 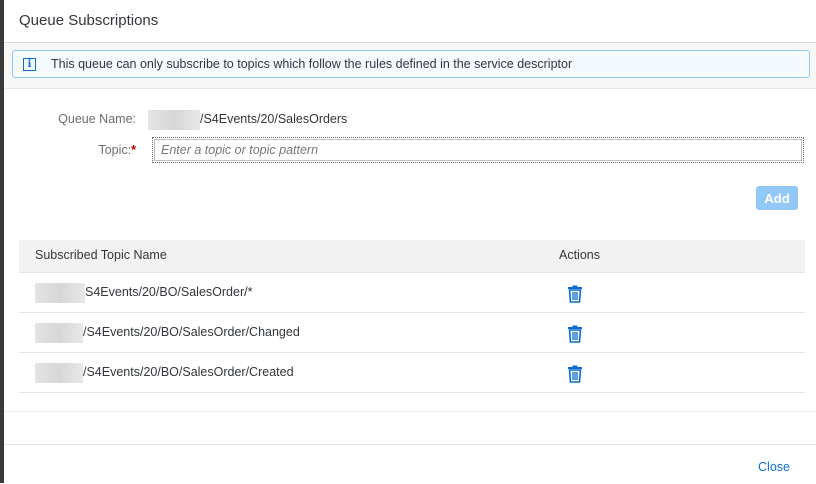 What do you see at coordinates (115, 150) in the screenshot?
I see `topic-label-text: Topic:` at bounding box center [115, 150].